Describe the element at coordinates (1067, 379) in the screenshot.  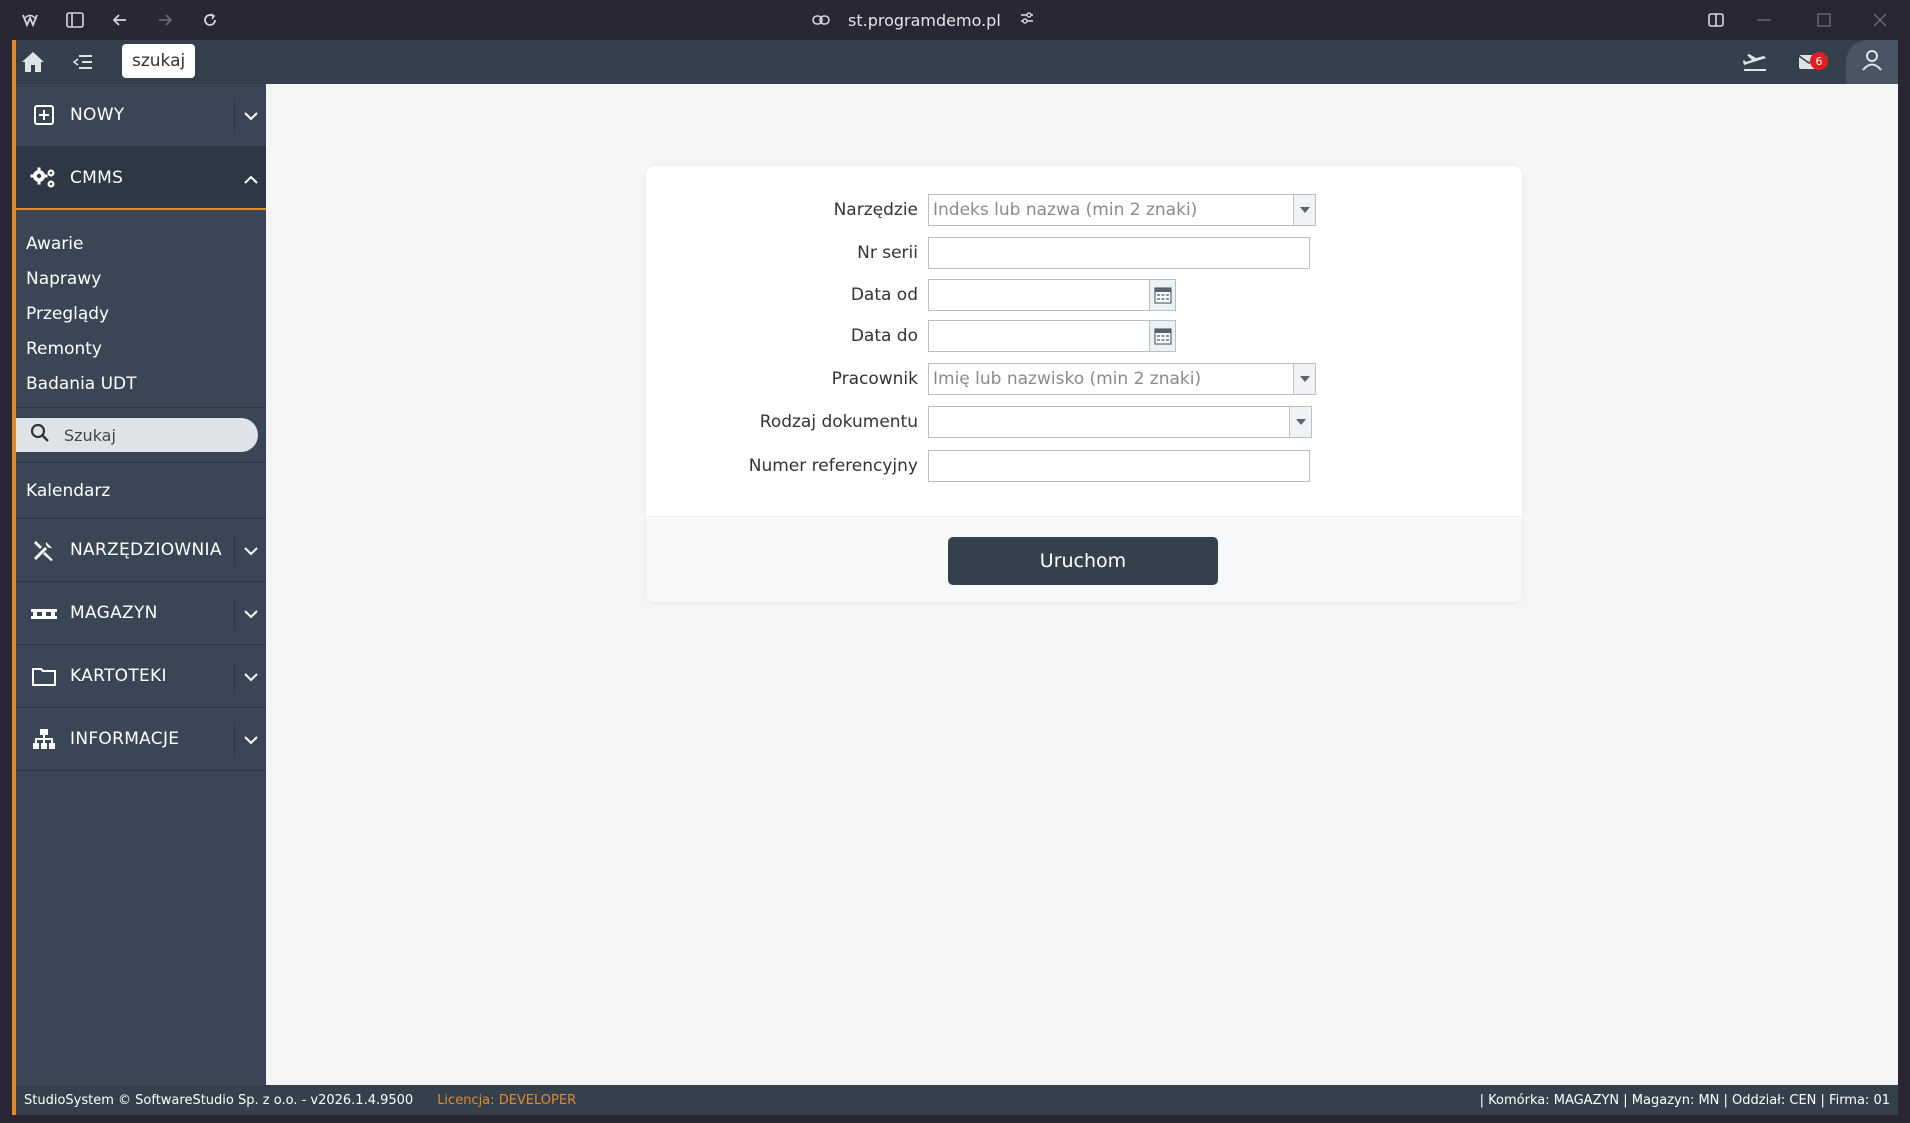
I see `employee-placeholder: Imię lub nazwisko (min 2 znaki)` at that location.